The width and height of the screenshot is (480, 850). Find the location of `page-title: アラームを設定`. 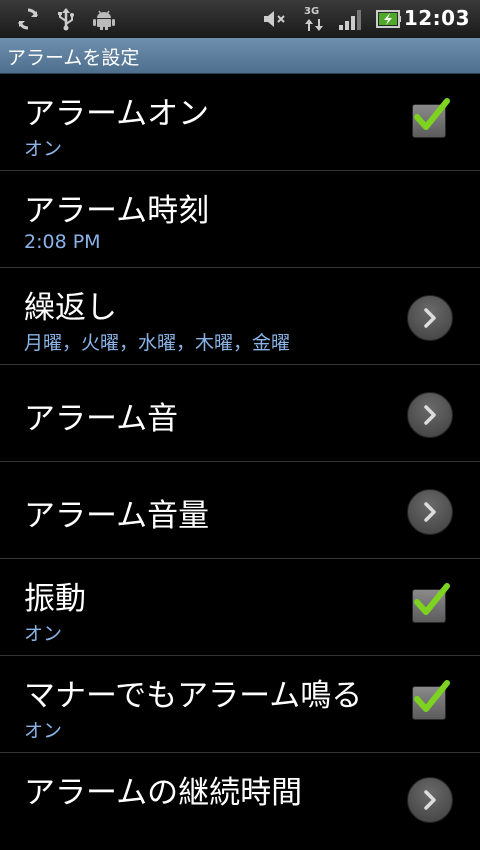

page-title: アラームを設定 is located at coordinates (73, 58).